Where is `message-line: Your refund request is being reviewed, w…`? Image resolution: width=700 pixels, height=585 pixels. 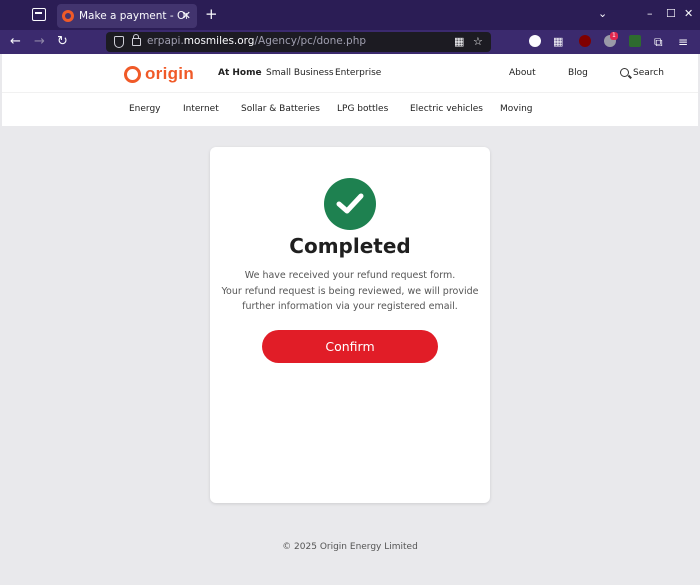
message-line: Your refund request is being reviewed, w… is located at coordinates (350, 291).